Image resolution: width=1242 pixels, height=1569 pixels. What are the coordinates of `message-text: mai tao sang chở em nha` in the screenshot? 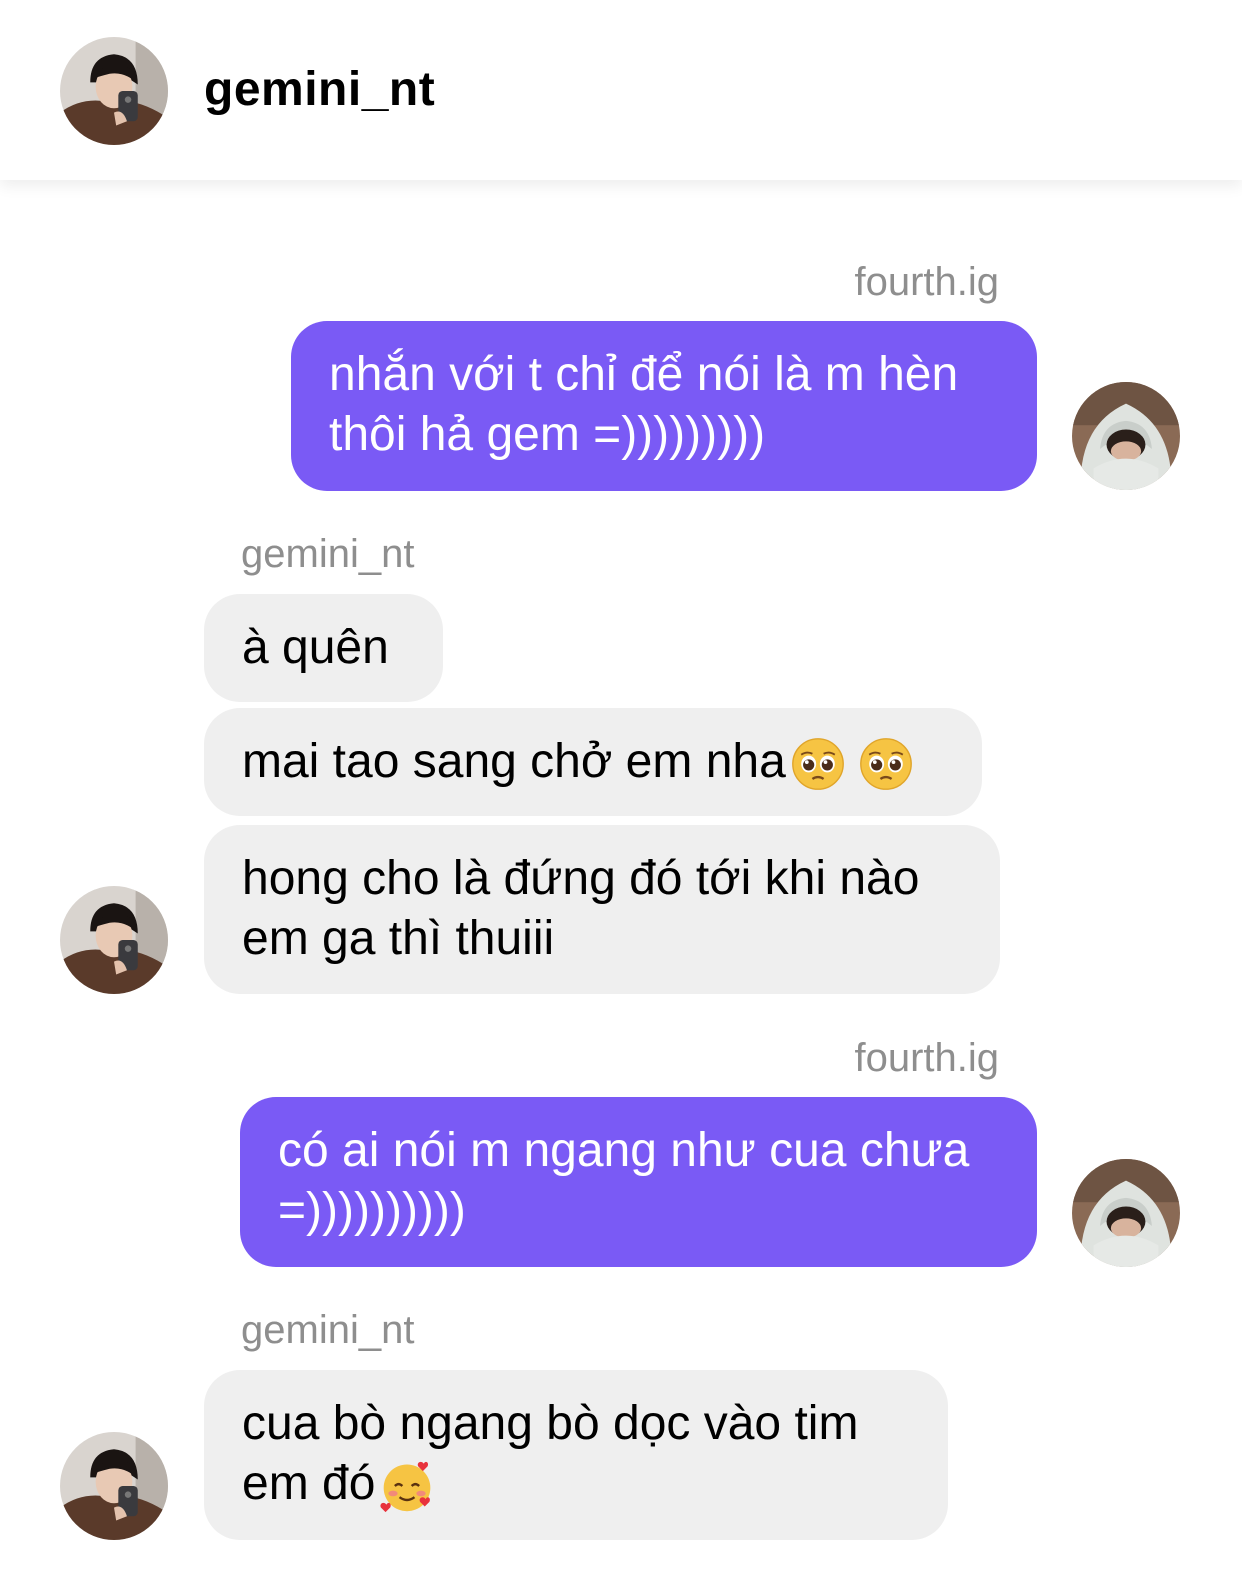 It's located at (514, 761).